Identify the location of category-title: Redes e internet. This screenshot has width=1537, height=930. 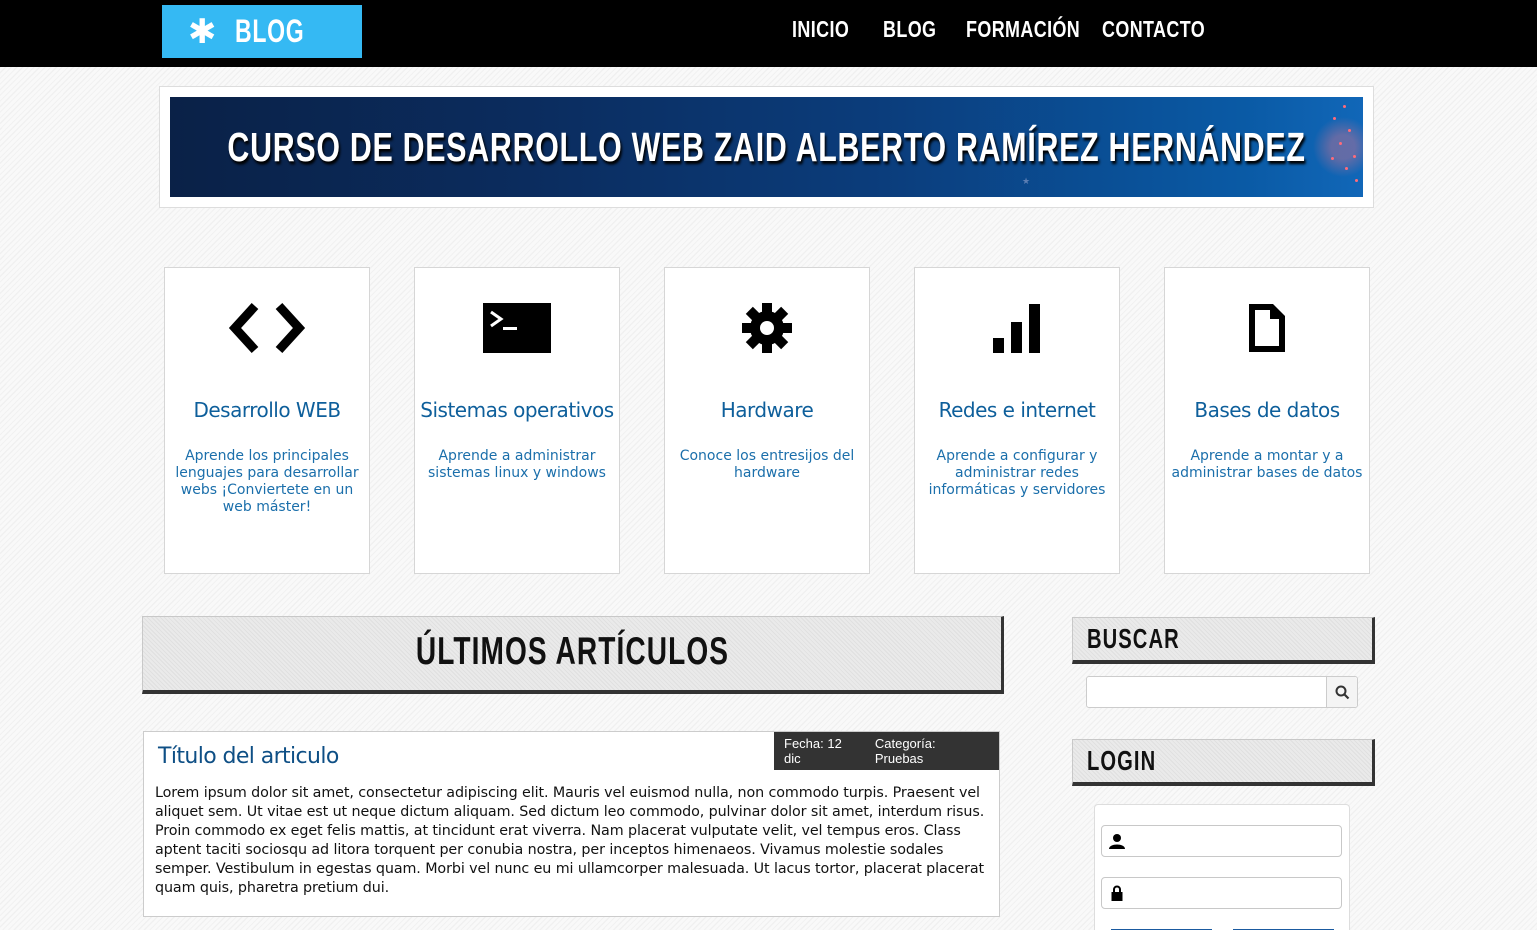
(1017, 410).